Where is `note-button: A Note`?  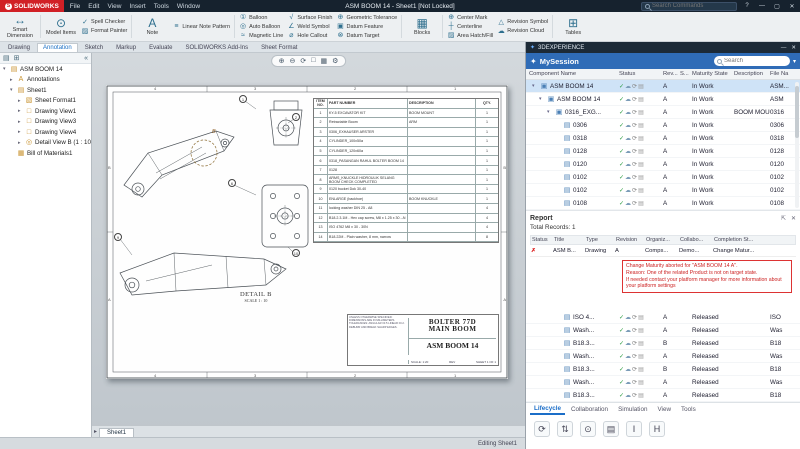
note-button: A Note is located at coordinates (152, 26).